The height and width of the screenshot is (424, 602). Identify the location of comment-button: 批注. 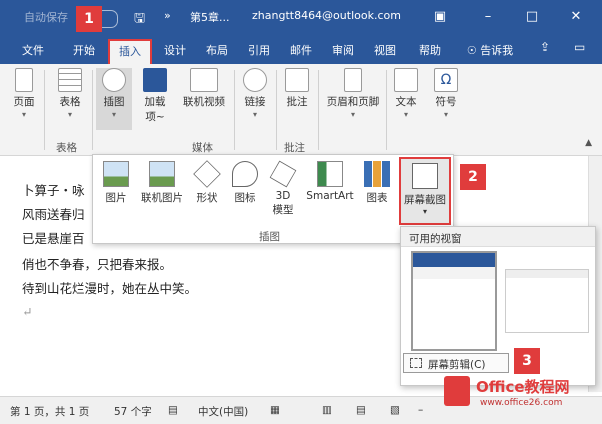
(297, 88).